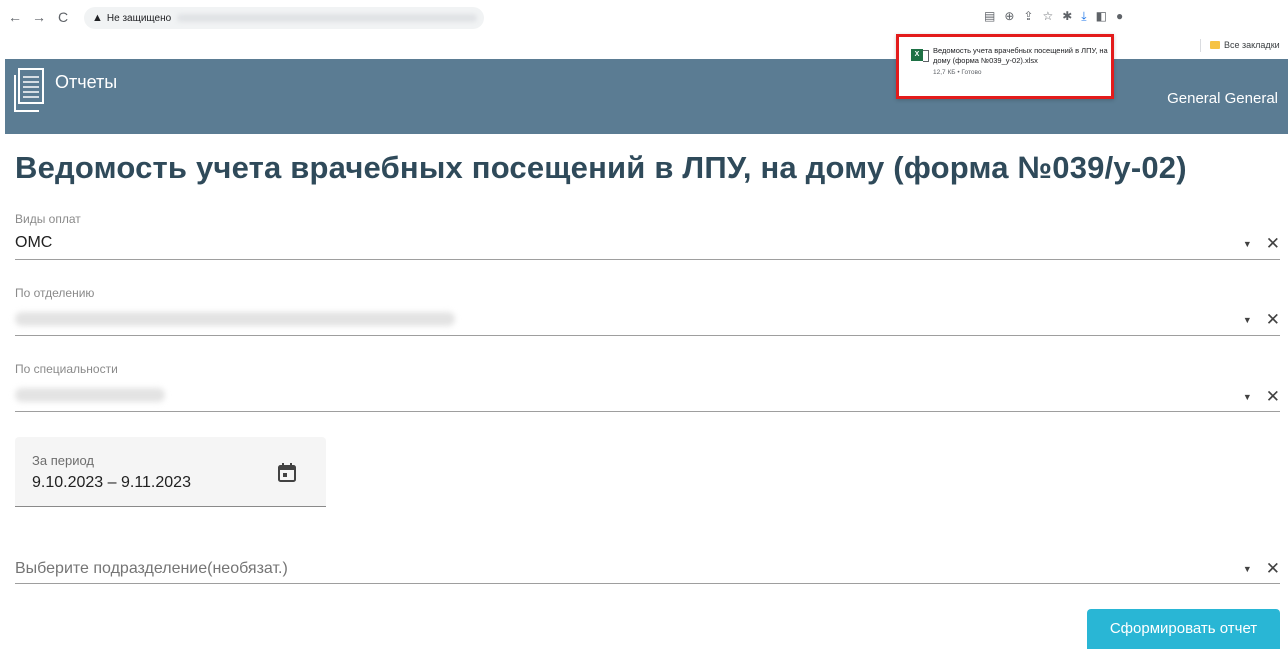  Describe the element at coordinates (1119, 16) in the screenshot. I see `profile-icon: ●` at that location.